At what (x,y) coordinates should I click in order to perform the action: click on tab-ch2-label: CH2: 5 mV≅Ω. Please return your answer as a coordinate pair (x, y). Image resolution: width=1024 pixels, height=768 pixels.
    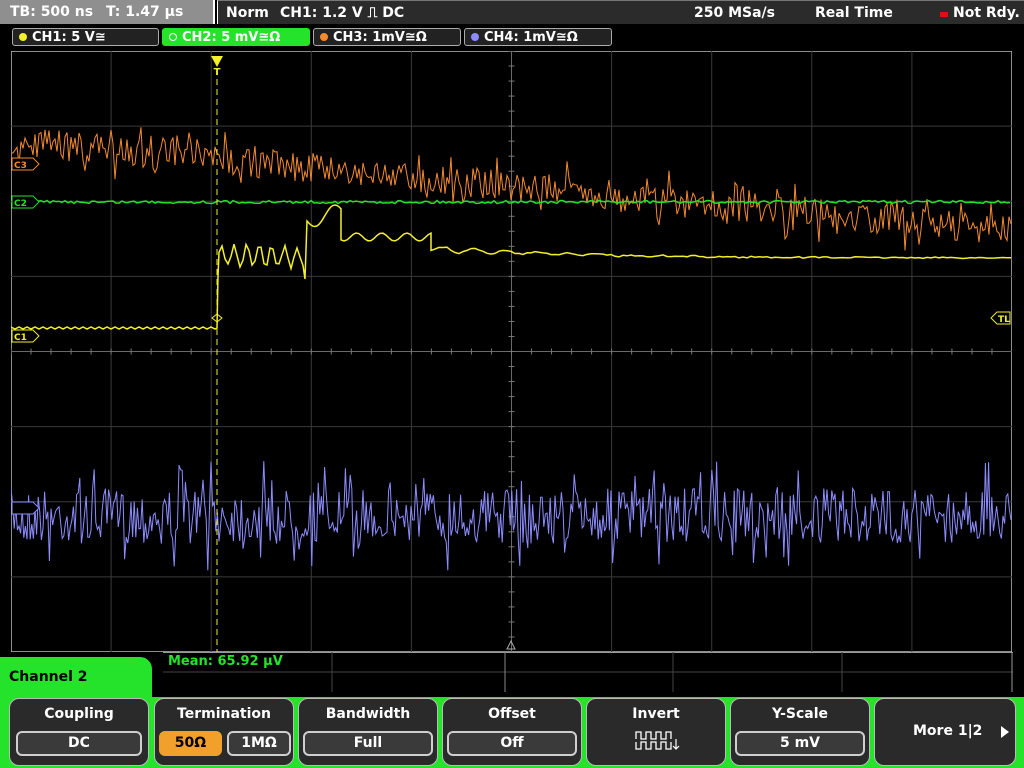
    Looking at the image, I should click on (231, 37).